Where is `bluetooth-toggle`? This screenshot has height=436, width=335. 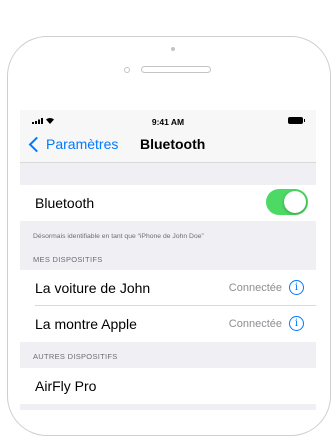
bluetooth-toggle is located at coordinates (287, 202).